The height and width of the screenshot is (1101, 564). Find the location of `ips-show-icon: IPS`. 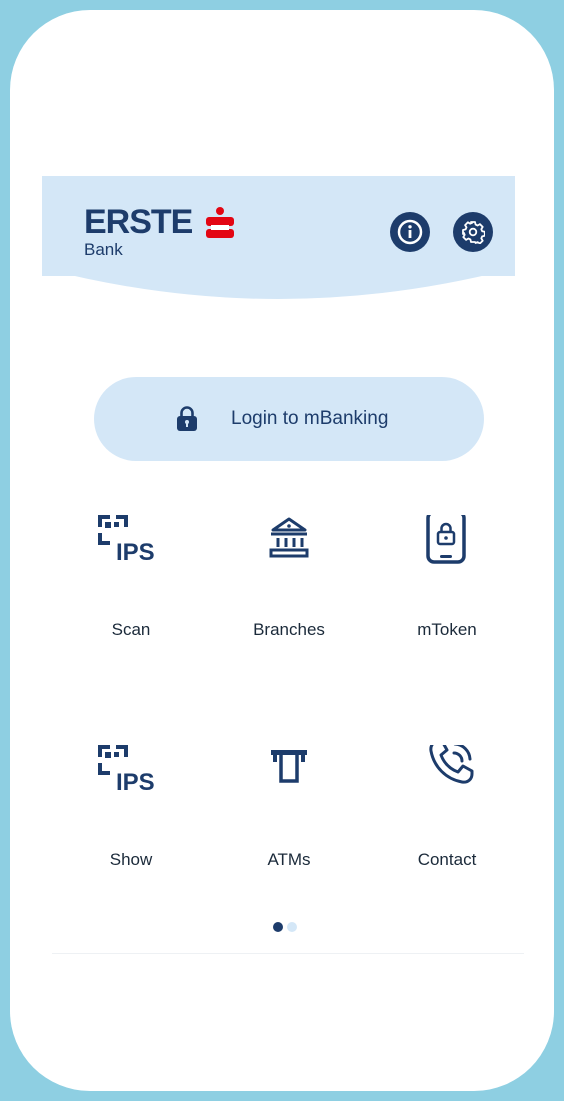

ips-show-icon: IPS is located at coordinates (126, 770).